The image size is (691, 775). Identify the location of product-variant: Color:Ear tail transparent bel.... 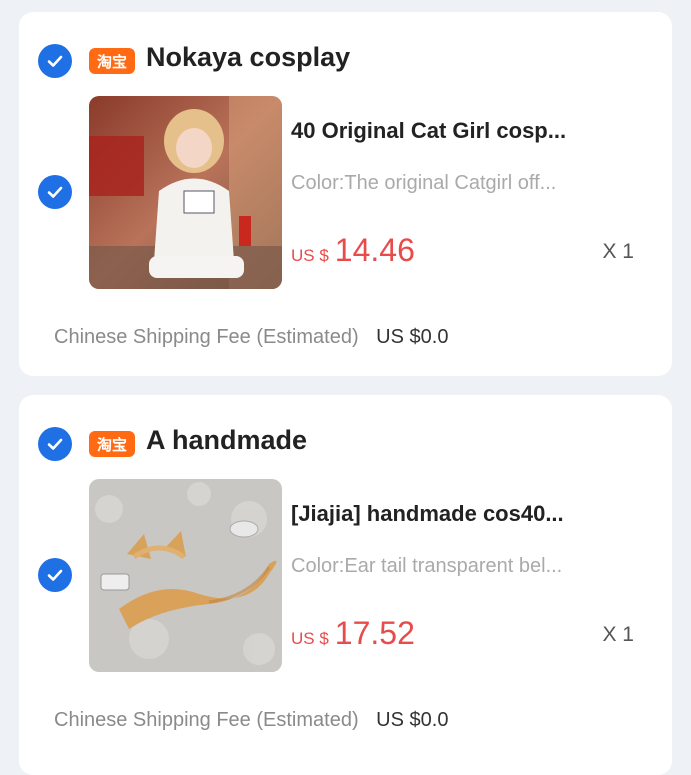
(456, 566).